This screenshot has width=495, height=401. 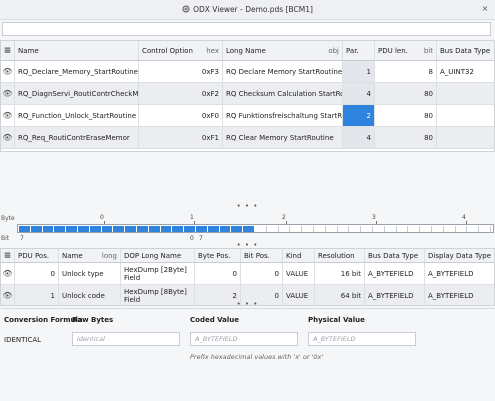 I want to click on service-name: RQ_Function_Unlock_StartRoutine, so click(x=77, y=115).